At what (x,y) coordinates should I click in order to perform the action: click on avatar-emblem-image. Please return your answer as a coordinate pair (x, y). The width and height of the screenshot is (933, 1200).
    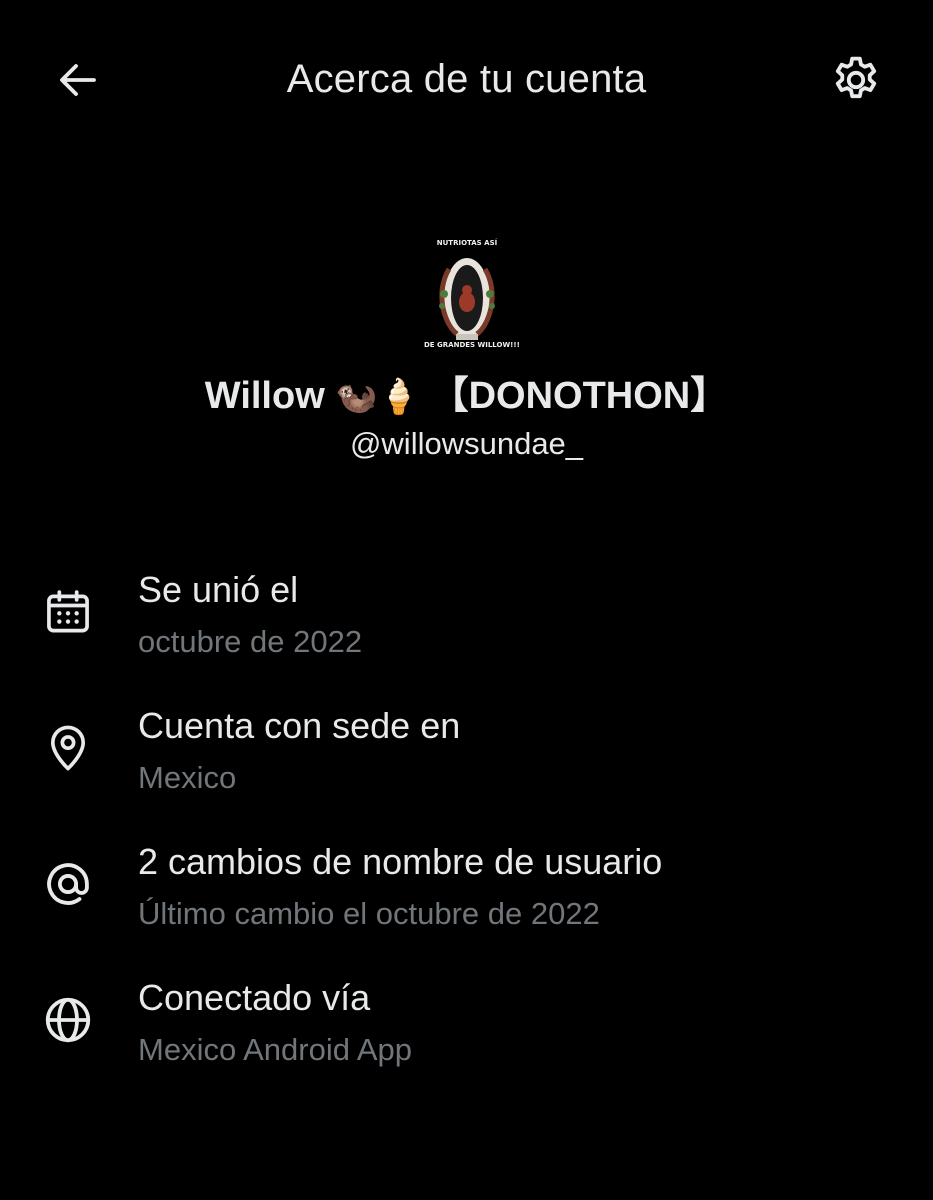
    Looking at the image, I should click on (467, 299).